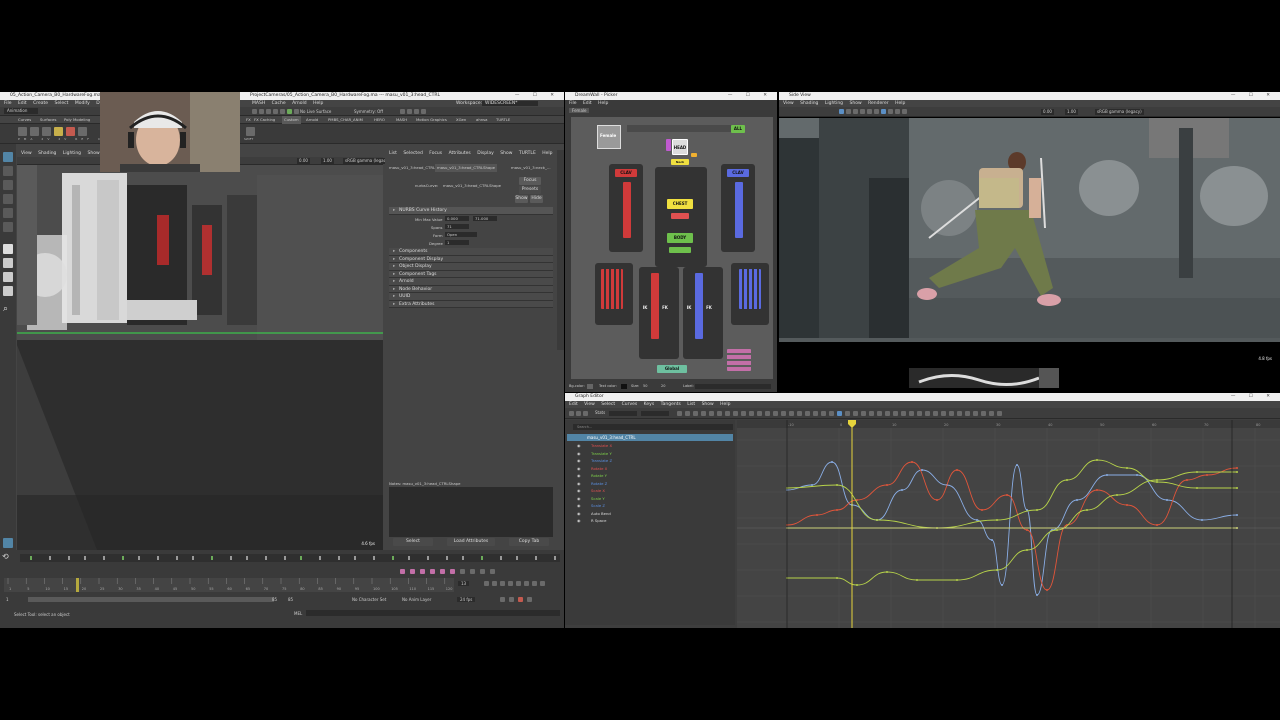 Image resolution: width=1280 pixels, height=720 pixels. Describe the element at coordinates (687, 413) in the screenshot. I see `ge-frame-sel-icon` at that location.